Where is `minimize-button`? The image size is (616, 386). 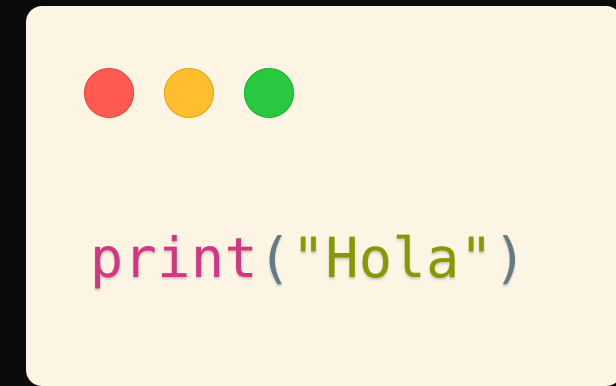 minimize-button is located at coordinates (189, 93).